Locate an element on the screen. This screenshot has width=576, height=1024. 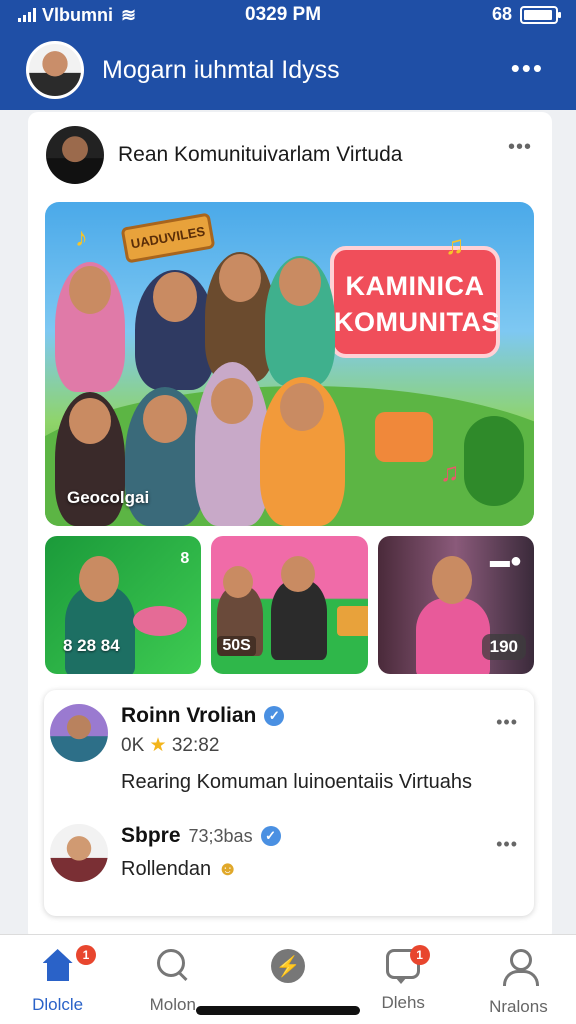
camera-icon: ▬● is located at coordinates (505, 561).